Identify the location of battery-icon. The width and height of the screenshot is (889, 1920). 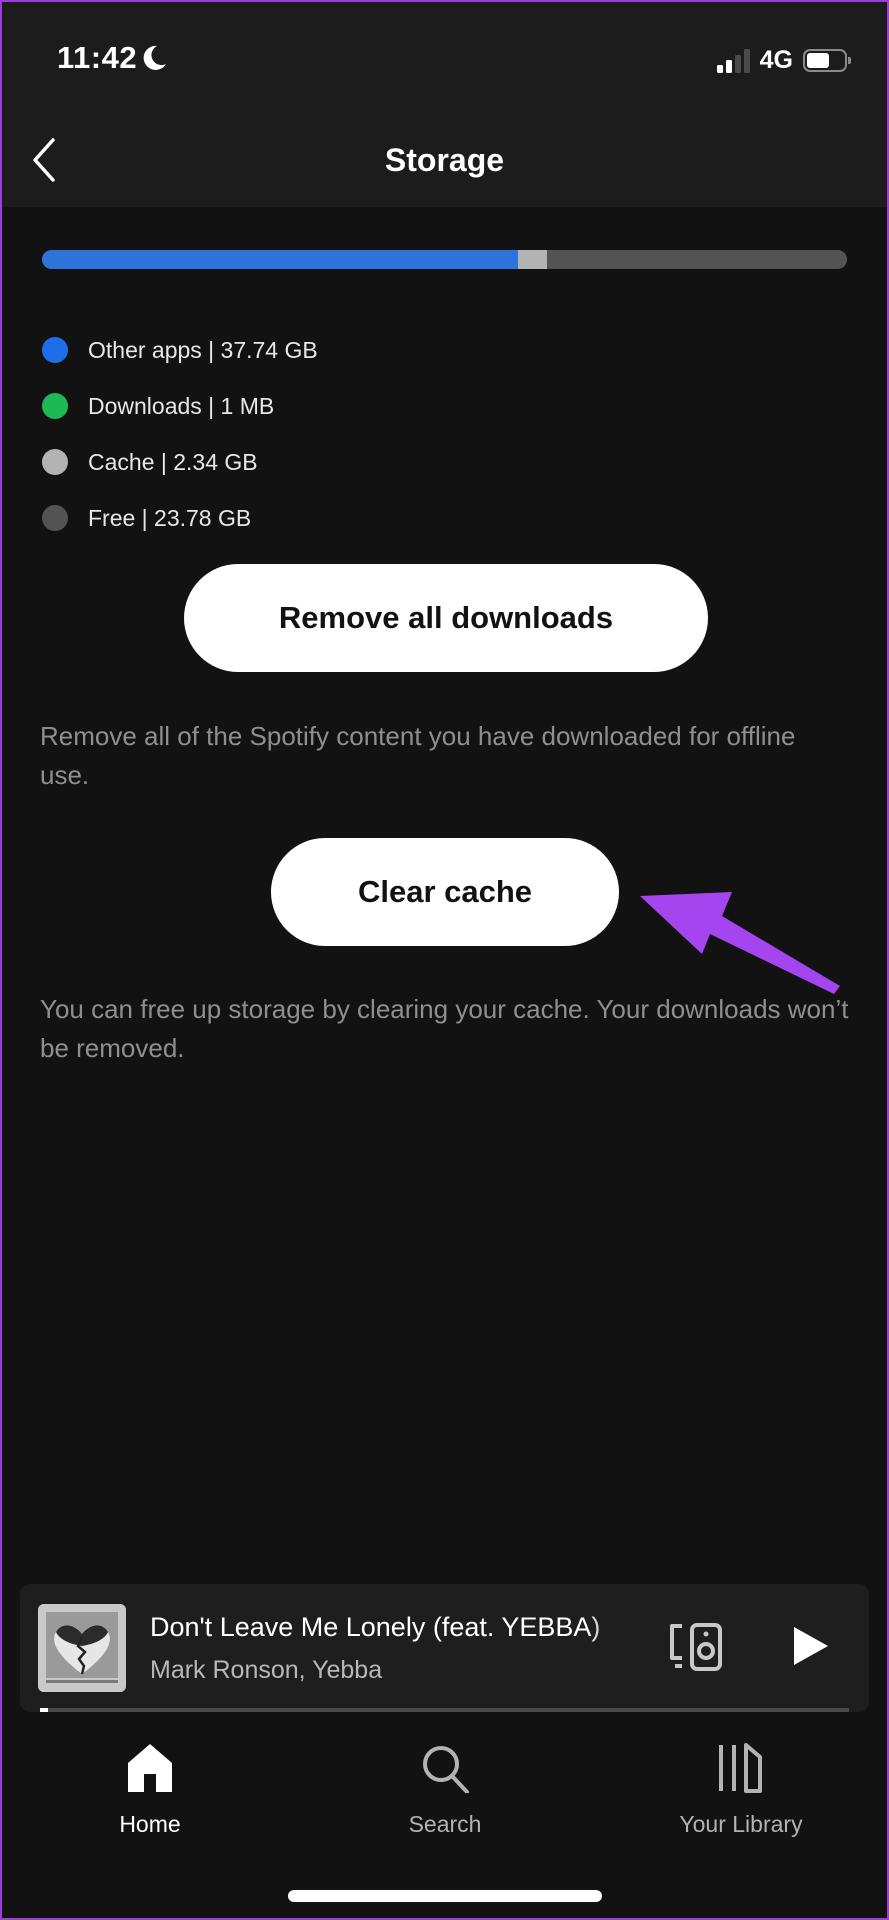
(827, 60).